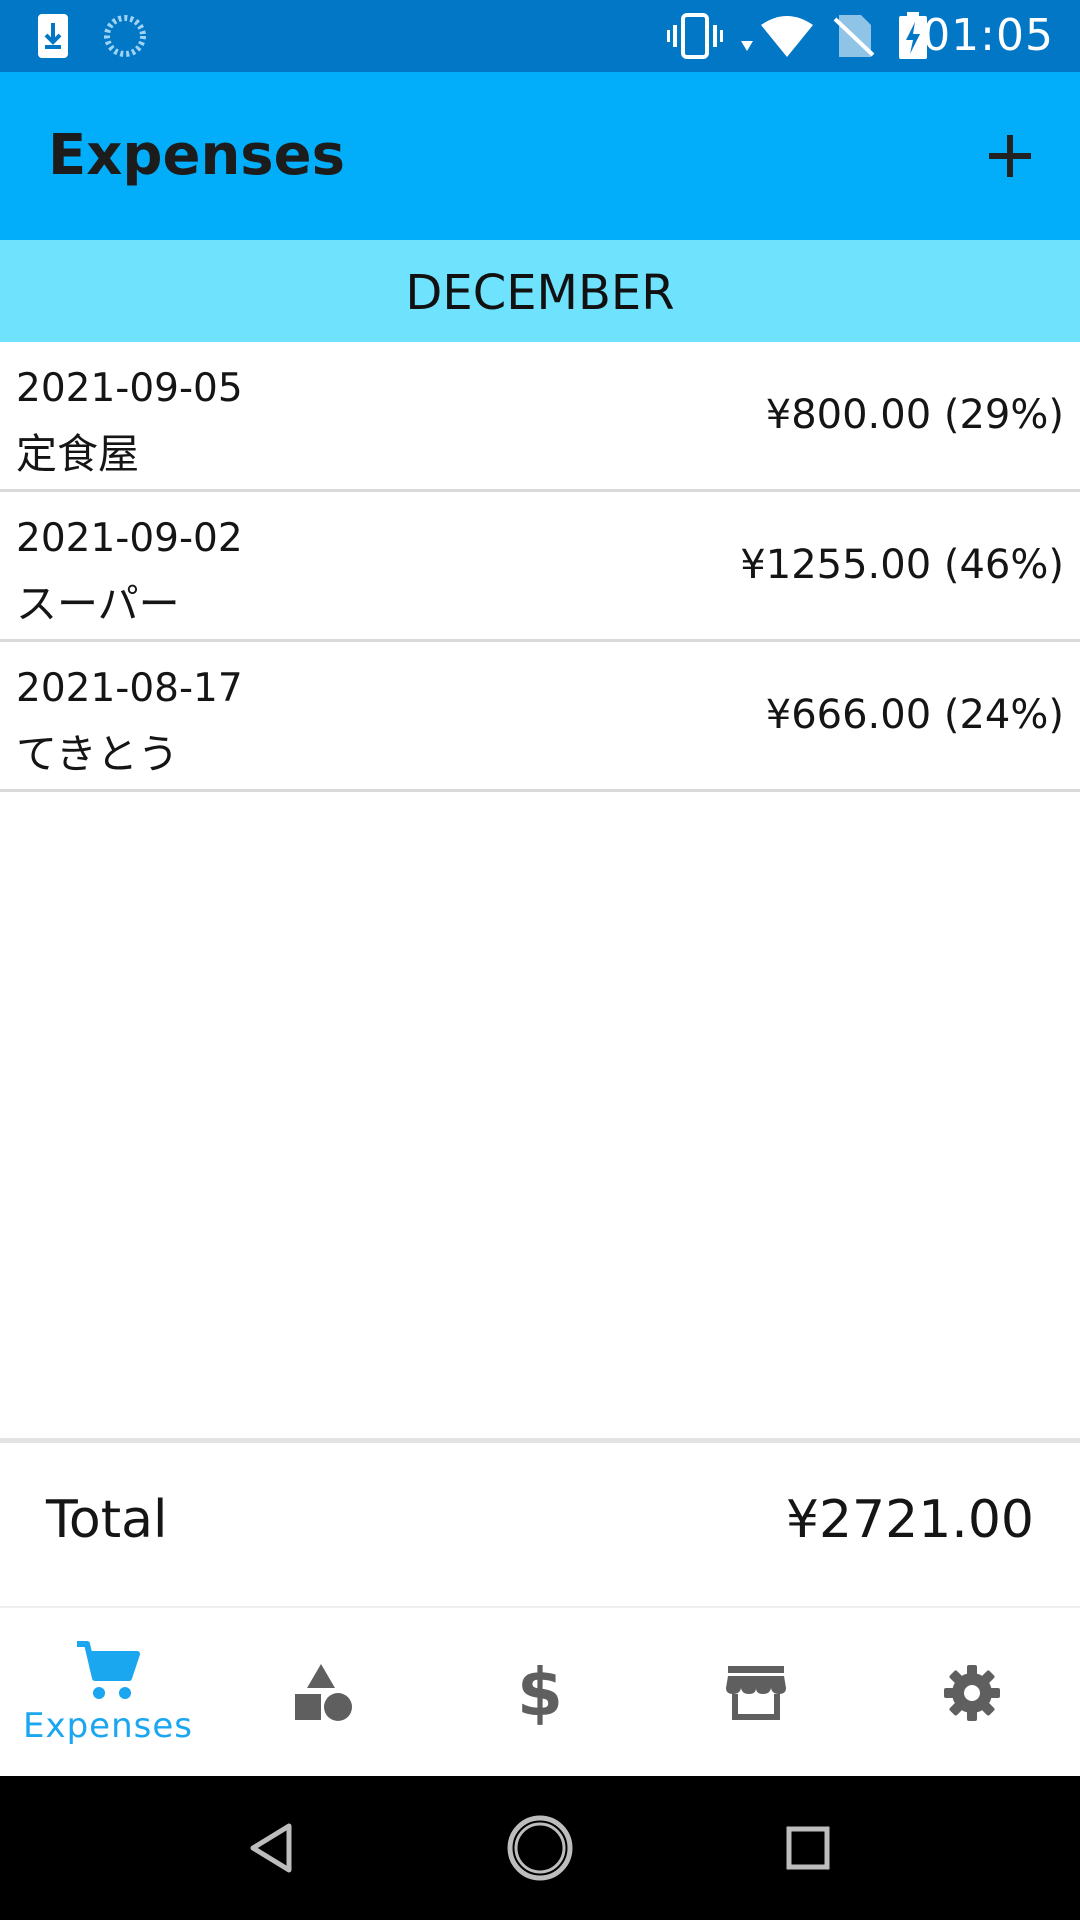 The height and width of the screenshot is (1920, 1080). I want to click on loading-icon, so click(125, 36).